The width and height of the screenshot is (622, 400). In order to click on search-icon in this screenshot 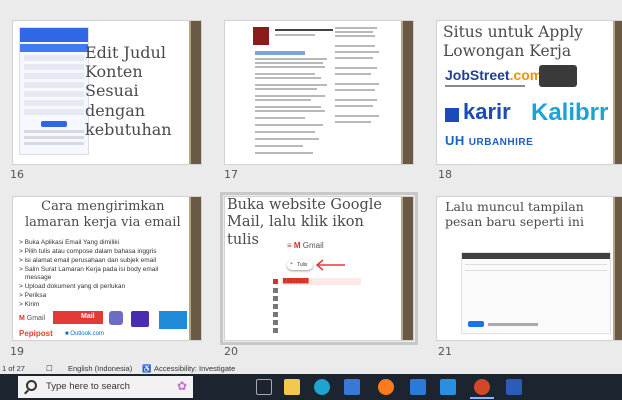, I will do `click(31, 385)`.